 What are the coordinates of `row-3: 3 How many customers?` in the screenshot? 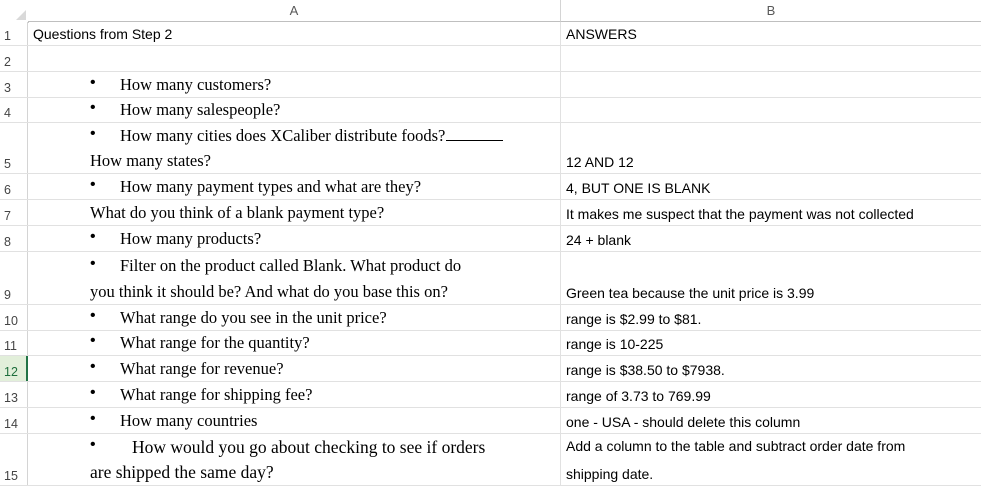 It's located at (490, 85).